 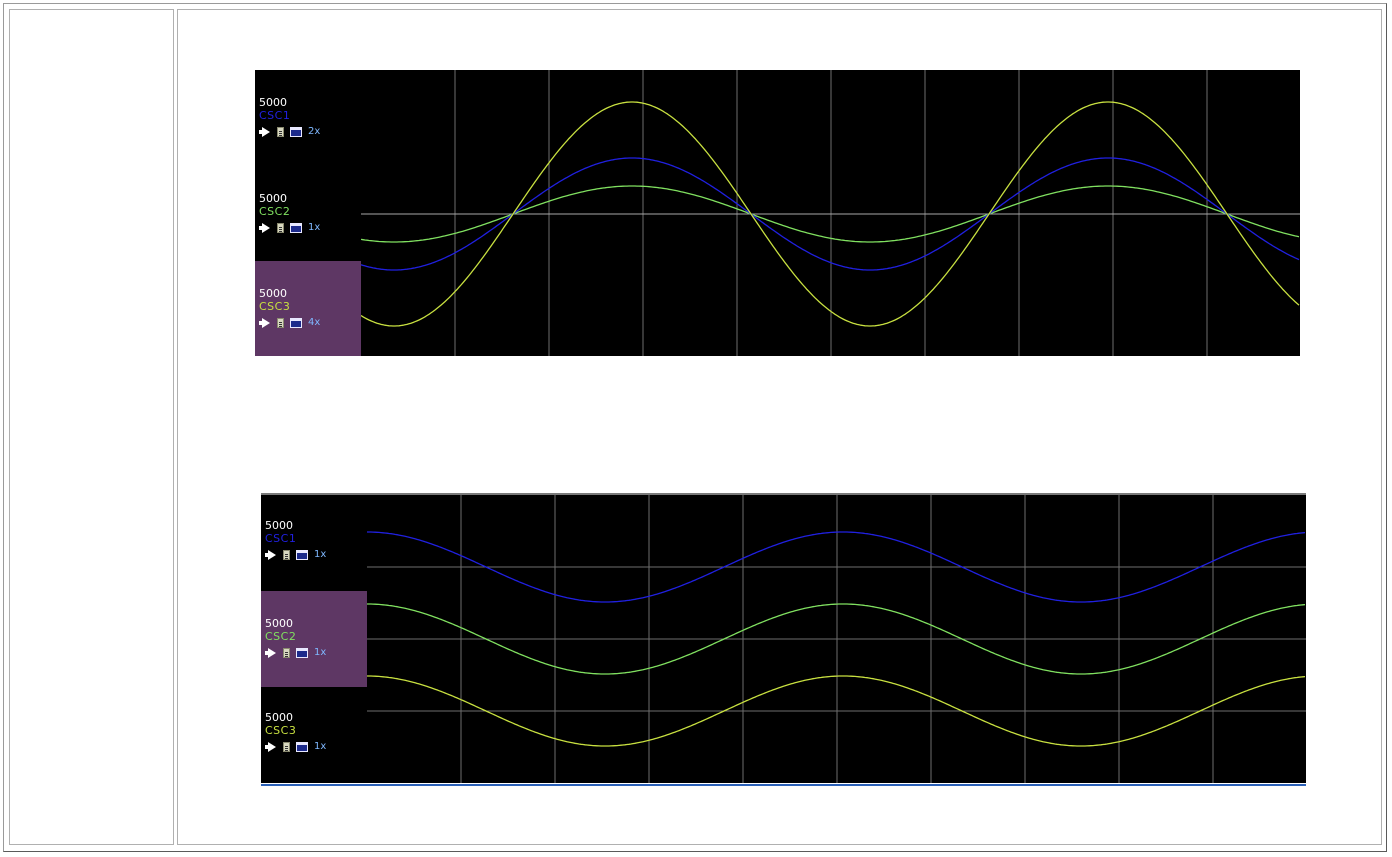 I want to click on channel-panel-csc3: 5000 CSC3 1x, so click(x=314, y=747).